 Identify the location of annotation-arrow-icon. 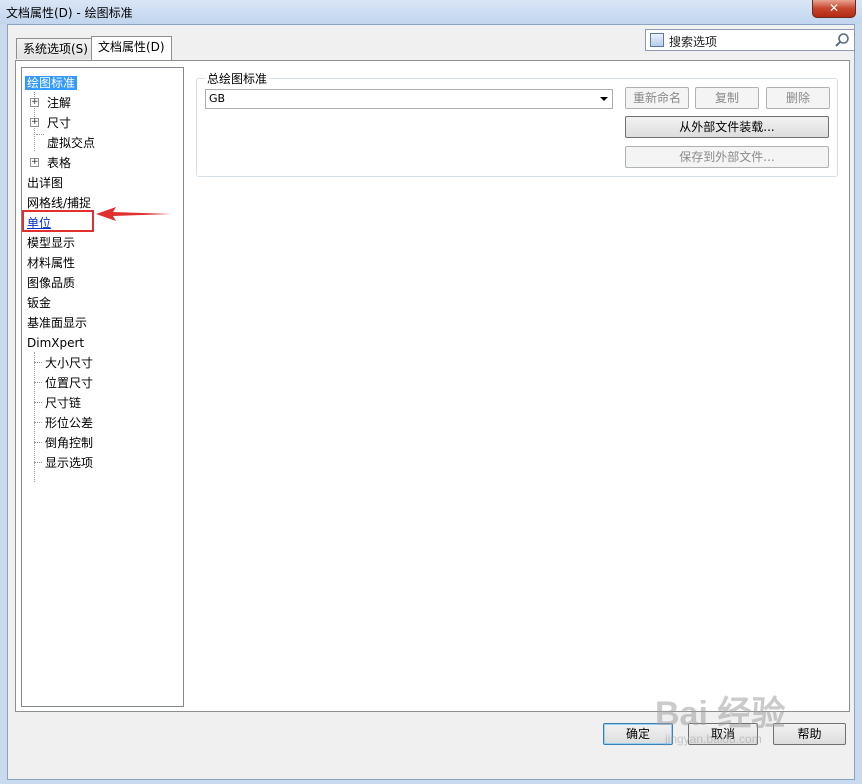
(134, 214).